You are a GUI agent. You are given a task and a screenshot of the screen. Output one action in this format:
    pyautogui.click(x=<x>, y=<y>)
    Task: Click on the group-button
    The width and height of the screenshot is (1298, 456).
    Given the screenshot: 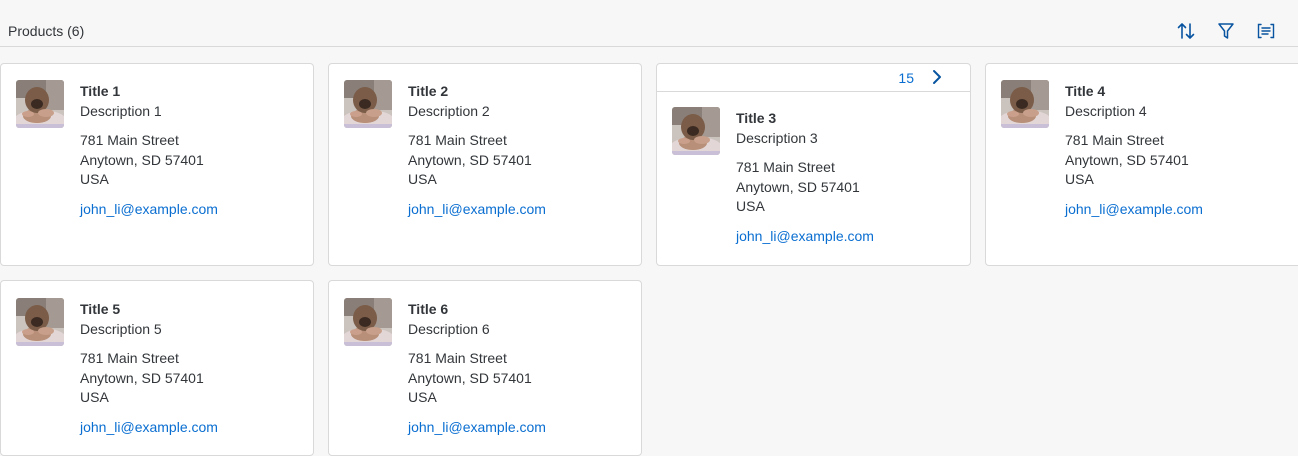 What is the action you would take?
    pyautogui.click(x=1266, y=31)
    